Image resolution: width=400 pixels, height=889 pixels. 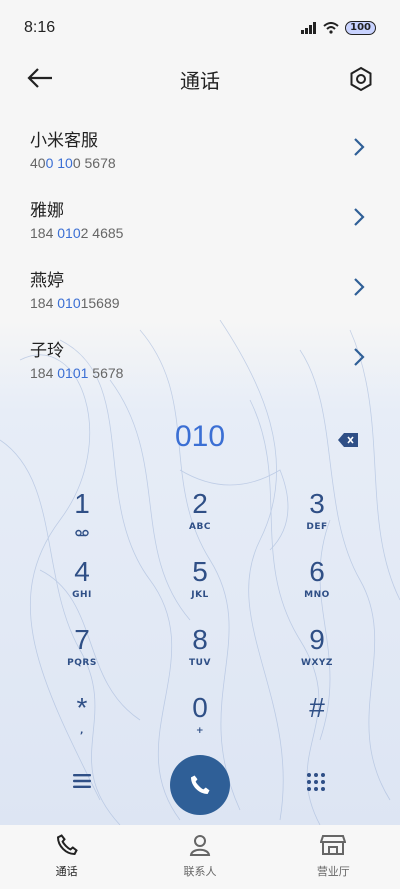 What do you see at coordinates (47, 281) in the screenshot?
I see `contact-name: 燕婷` at bounding box center [47, 281].